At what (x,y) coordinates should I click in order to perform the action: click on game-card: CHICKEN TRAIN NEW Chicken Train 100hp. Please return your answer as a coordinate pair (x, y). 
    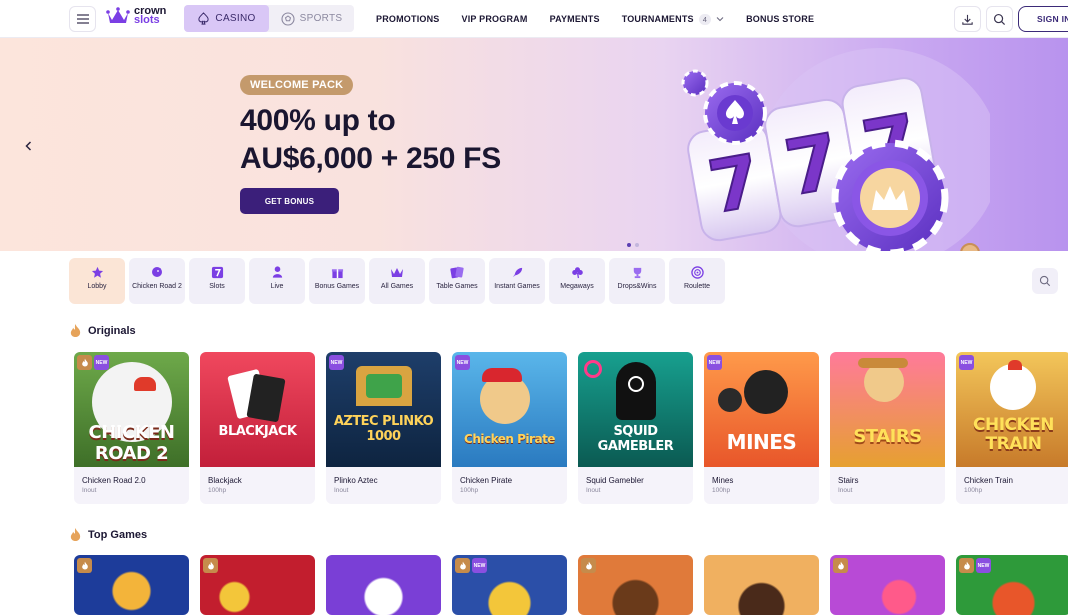
    Looking at the image, I should click on (1012, 428).